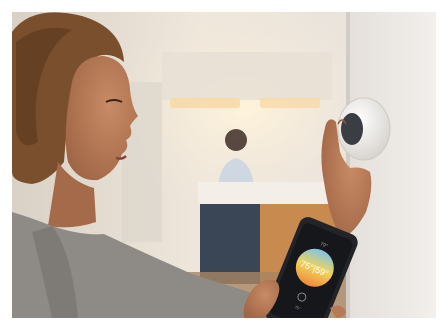  What do you see at coordinates (268, 193) in the screenshot?
I see `island-countertop` at bounding box center [268, 193].